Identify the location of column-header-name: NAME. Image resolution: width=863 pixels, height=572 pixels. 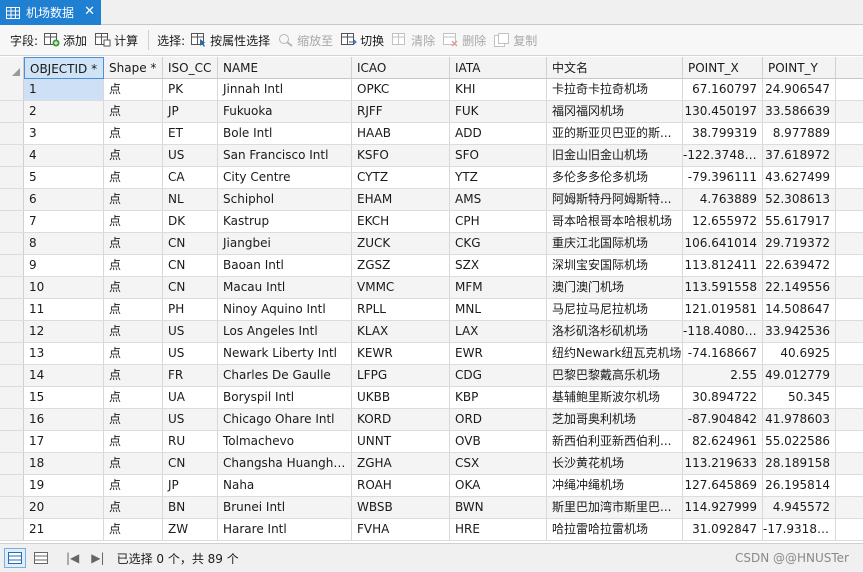
(285, 68).